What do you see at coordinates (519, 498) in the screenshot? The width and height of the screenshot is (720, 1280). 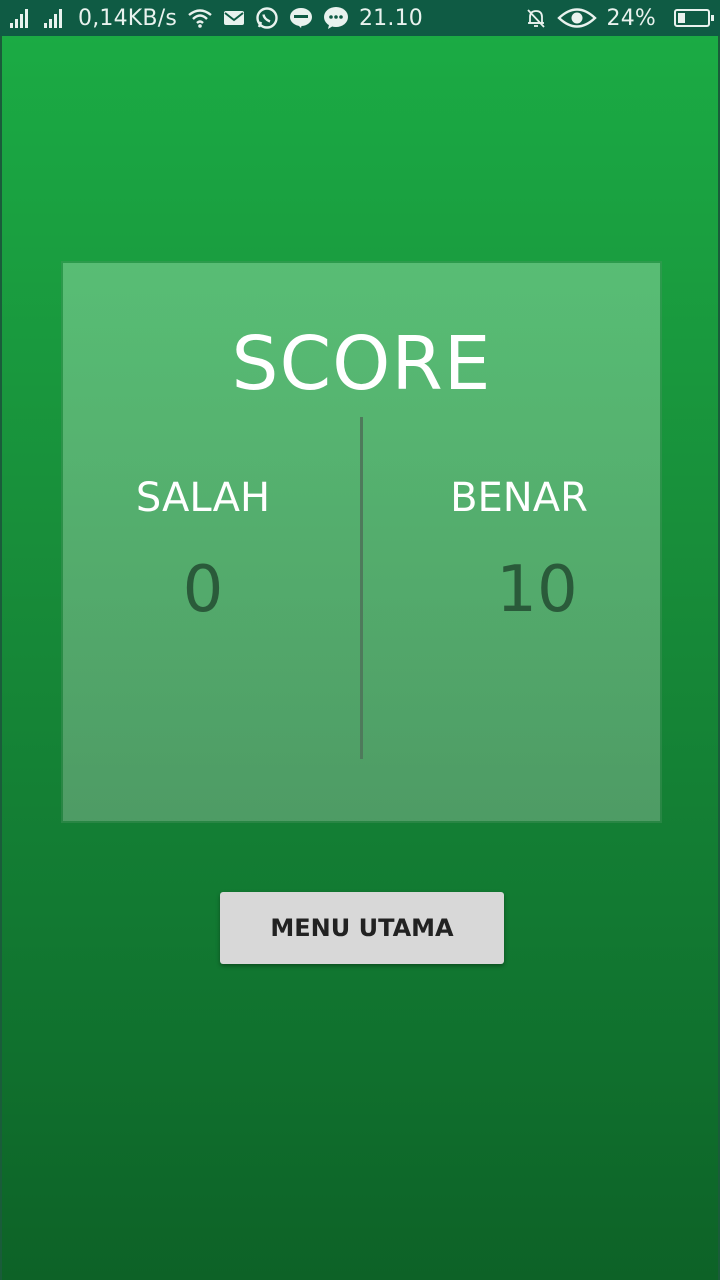 I see `correct-label: BENAR` at bounding box center [519, 498].